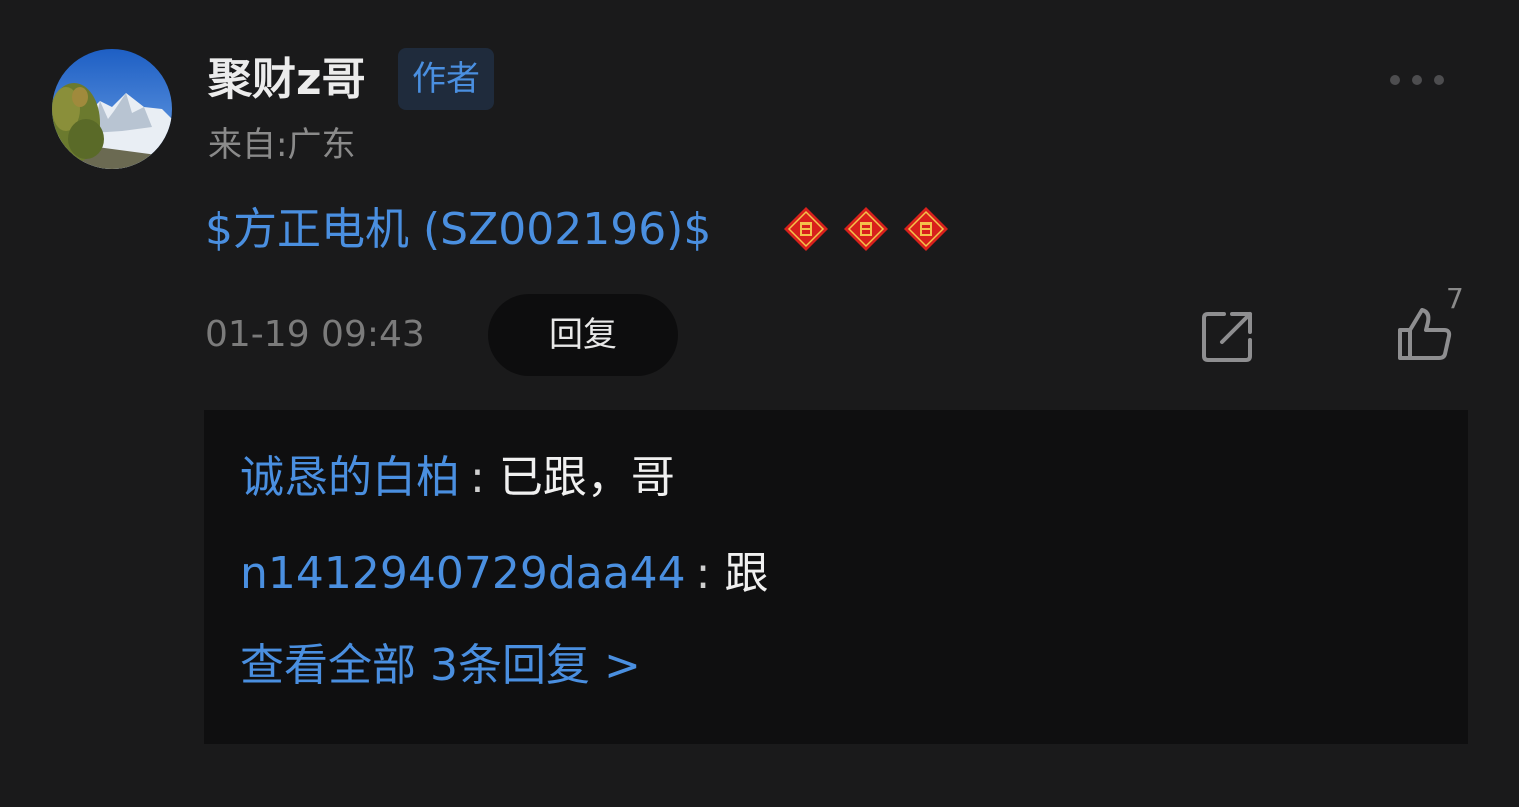 Image resolution: width=1519 pixels, height=807 pixels. Describe the element at coordinates (350, 477) in the screenshot. I see `reply-author: 诚恳的白柏` at that location.